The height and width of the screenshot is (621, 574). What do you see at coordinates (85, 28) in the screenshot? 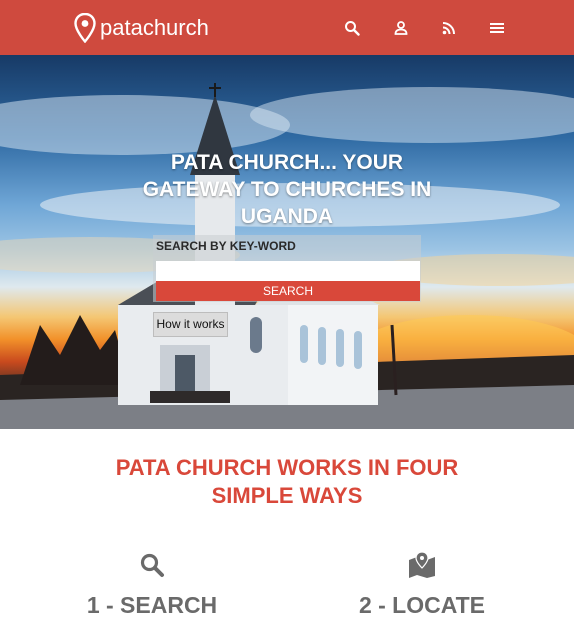
I see `map-pin-logo-icon` at bounding box center [85, 28].